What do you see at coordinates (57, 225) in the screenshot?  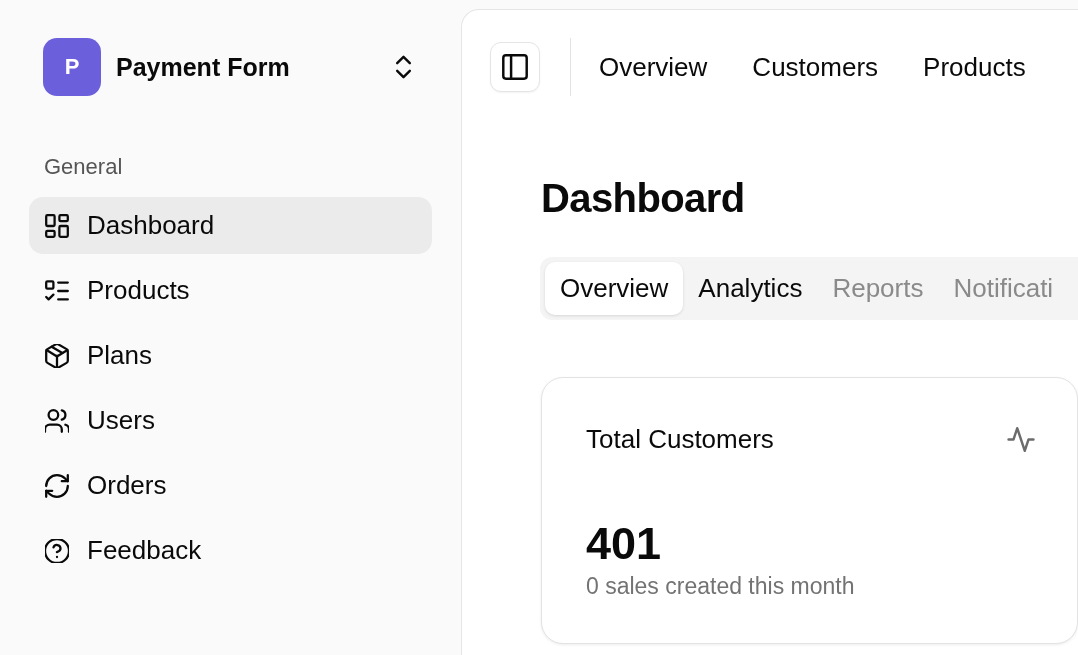 I see `layout-grid-icon` at bounding box center [57, 225].